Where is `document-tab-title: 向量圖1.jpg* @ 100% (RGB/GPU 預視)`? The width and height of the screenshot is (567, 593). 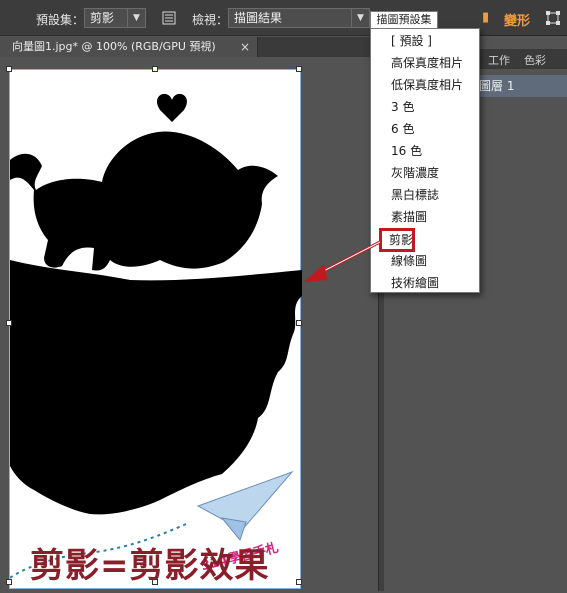 document-tab-title: 向量圖1.jpg* @ 100% (RGB/GPU 預視) is located at coordinates (114, 46).